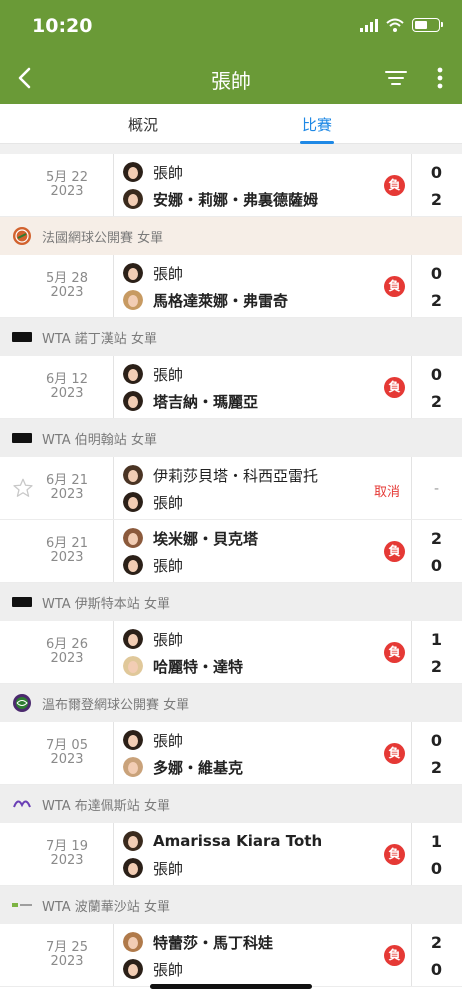 This screenshot has width=462, height=1000. What do you see at coordinates (198, 767) in the screenshot?
I see `player-name: 多娜・維基克` at bounding box center [198, 767].